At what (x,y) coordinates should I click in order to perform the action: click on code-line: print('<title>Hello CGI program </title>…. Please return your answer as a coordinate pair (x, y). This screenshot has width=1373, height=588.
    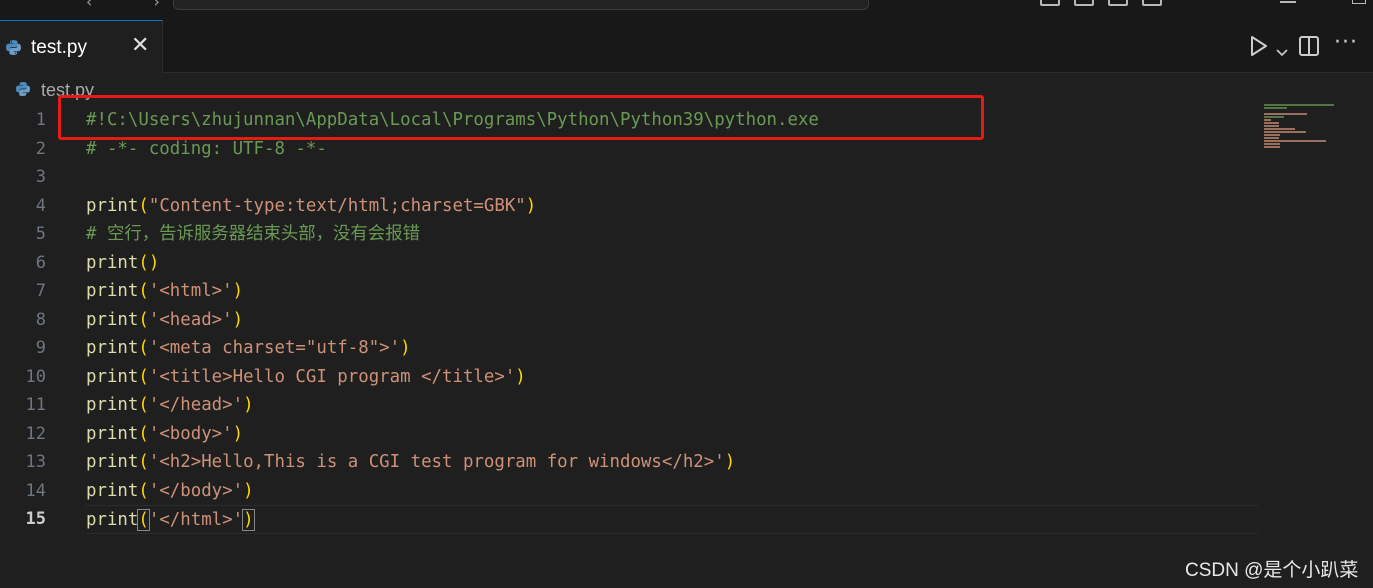
    Looking at the image, I should click on (672, 377).